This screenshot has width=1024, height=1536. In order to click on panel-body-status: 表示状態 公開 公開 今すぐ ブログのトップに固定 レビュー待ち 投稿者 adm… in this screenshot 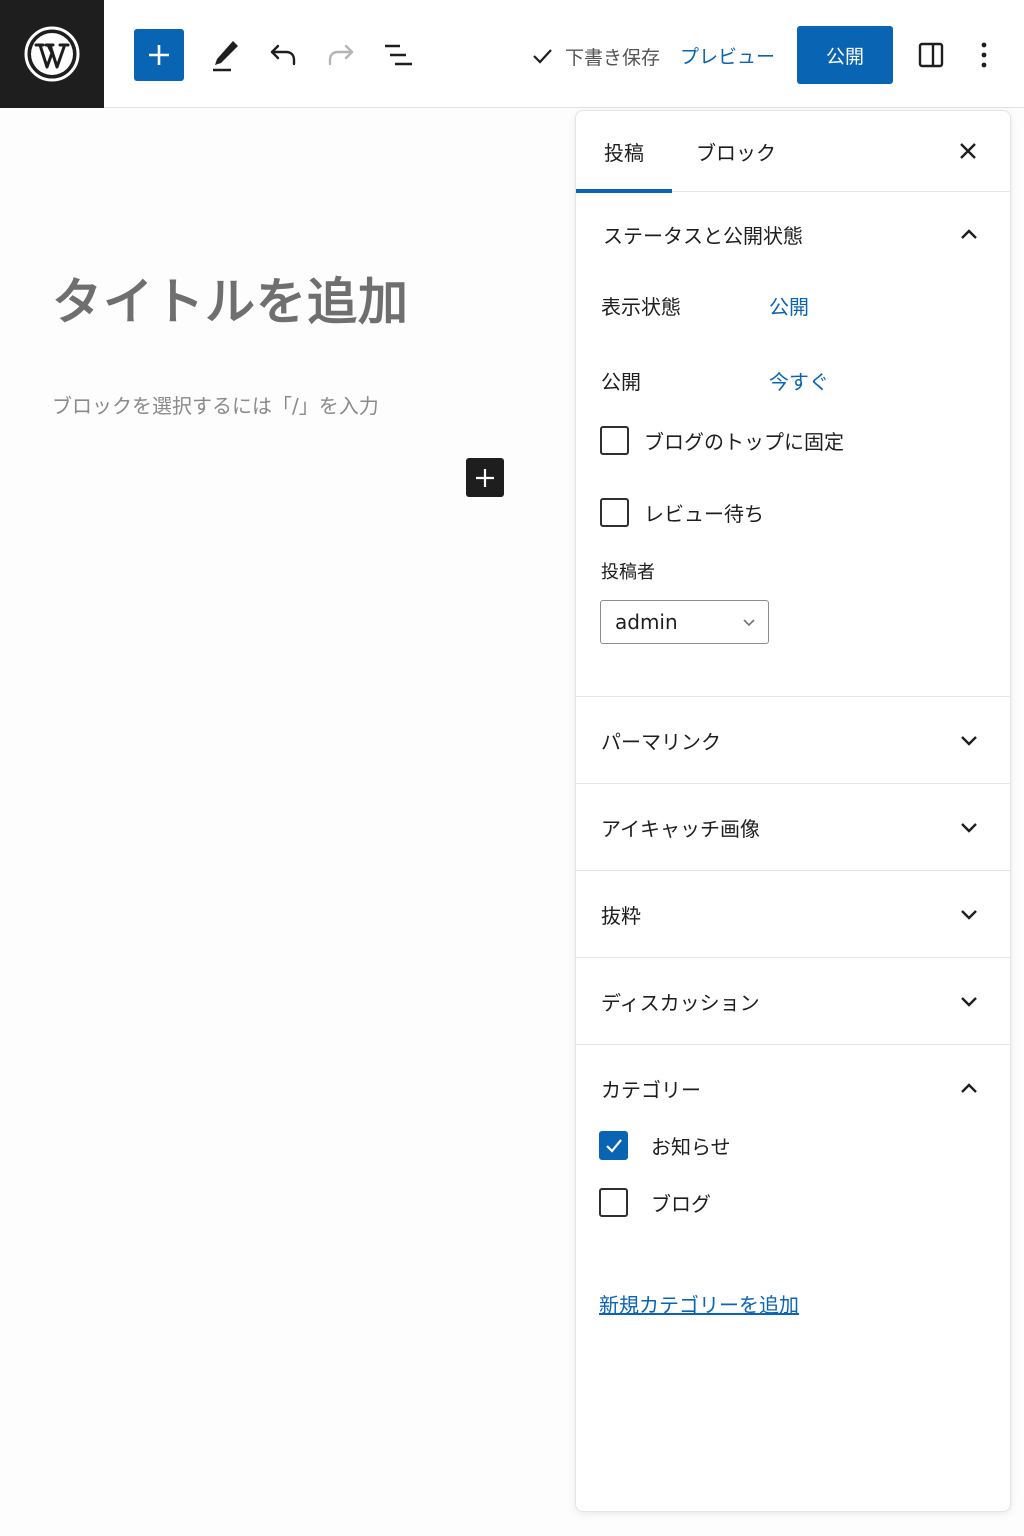, I will do `click(793, 486)`.